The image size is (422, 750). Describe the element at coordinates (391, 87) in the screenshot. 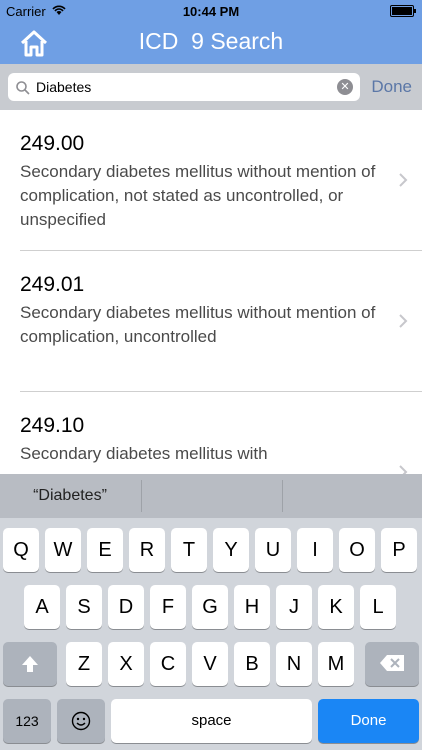

I see `search-done-button: Done` at that location.